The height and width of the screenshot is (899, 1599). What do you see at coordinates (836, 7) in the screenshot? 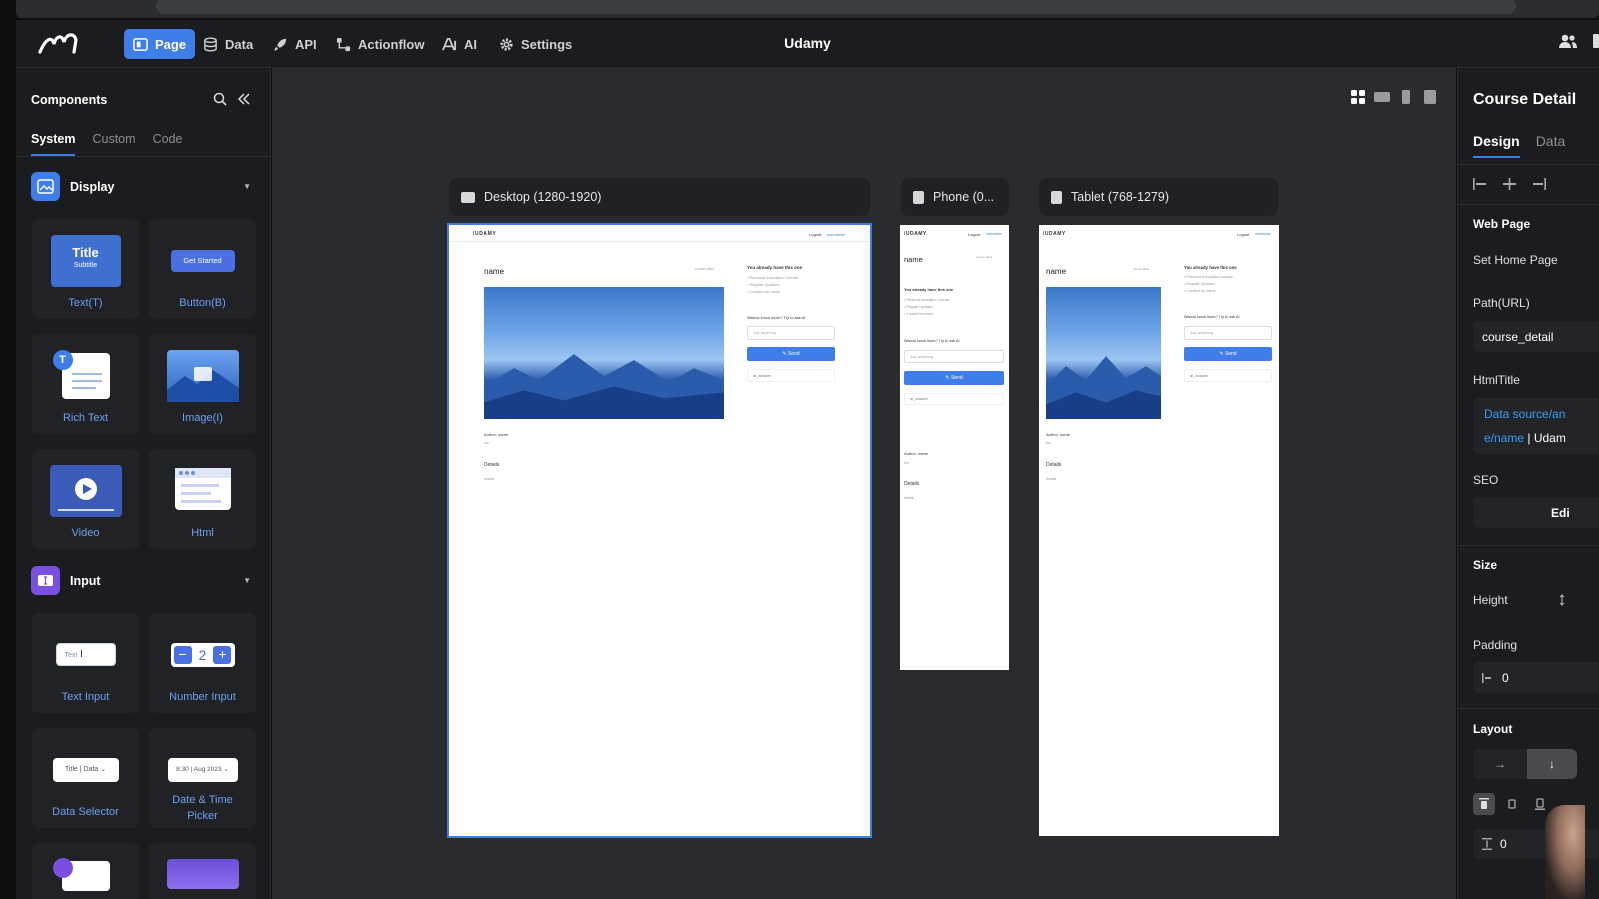
I see `browser-url-bar` at bounding box center [836, 7].